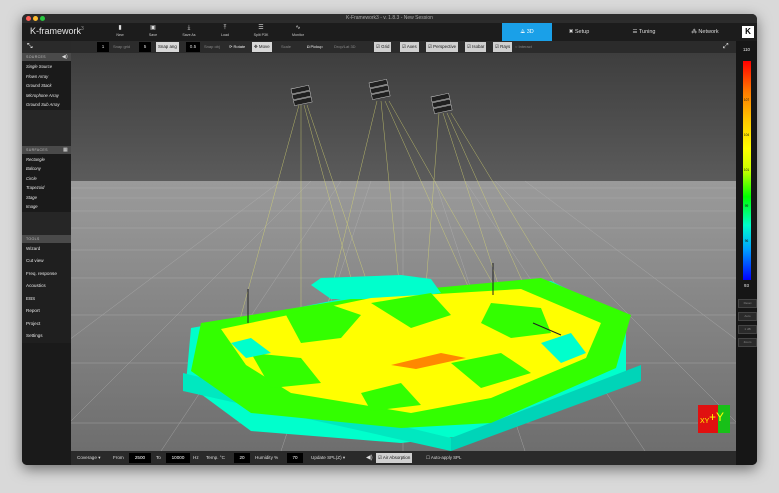 Image resolution: width=779 pixels, height=493 pixels. I want to click on tool-cut-view: Cut view, so click(46, 261).